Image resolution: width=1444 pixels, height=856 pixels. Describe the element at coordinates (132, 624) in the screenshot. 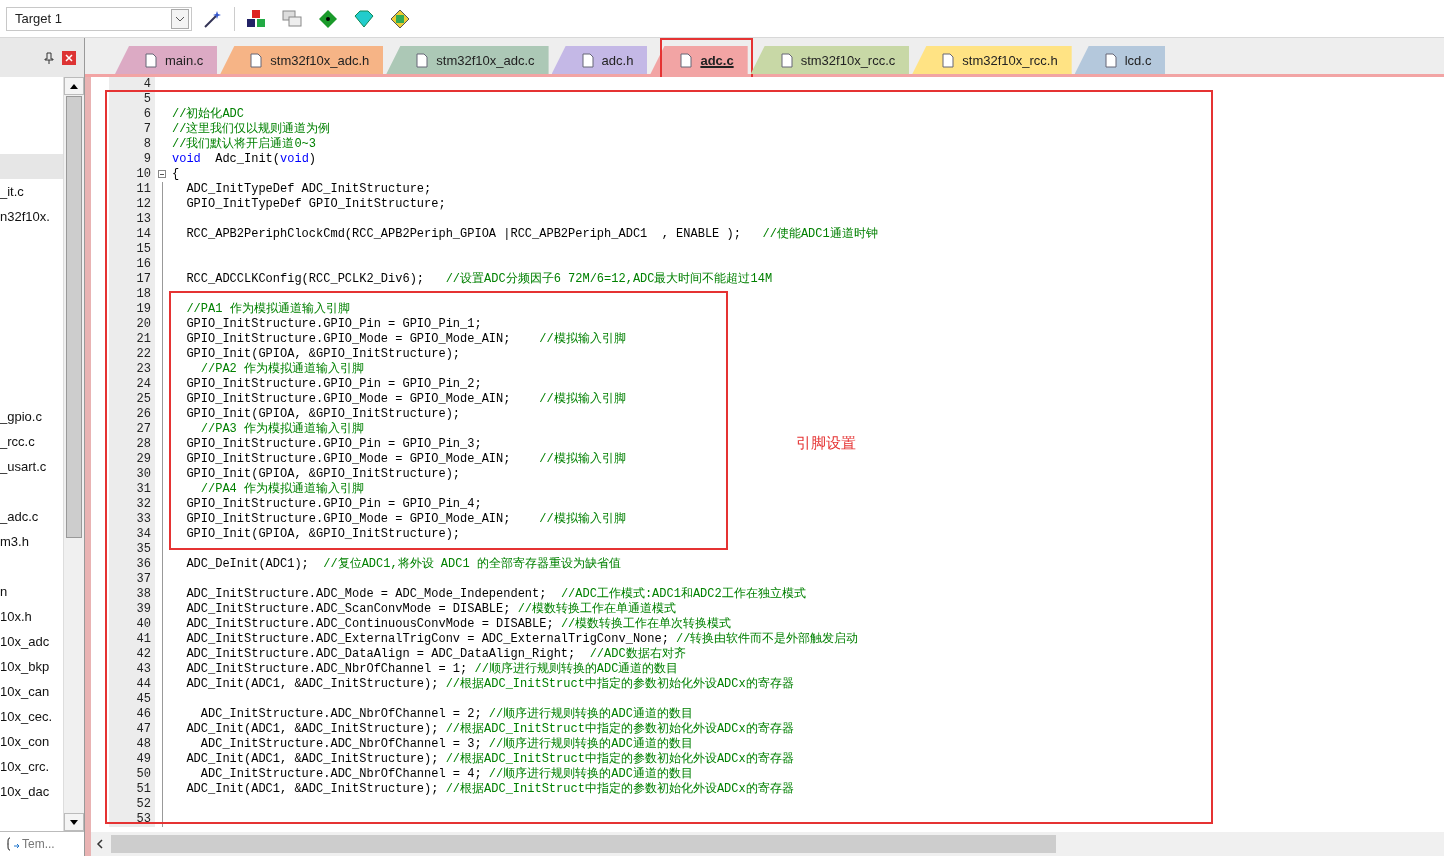

I see `line-number: 40` at that location.